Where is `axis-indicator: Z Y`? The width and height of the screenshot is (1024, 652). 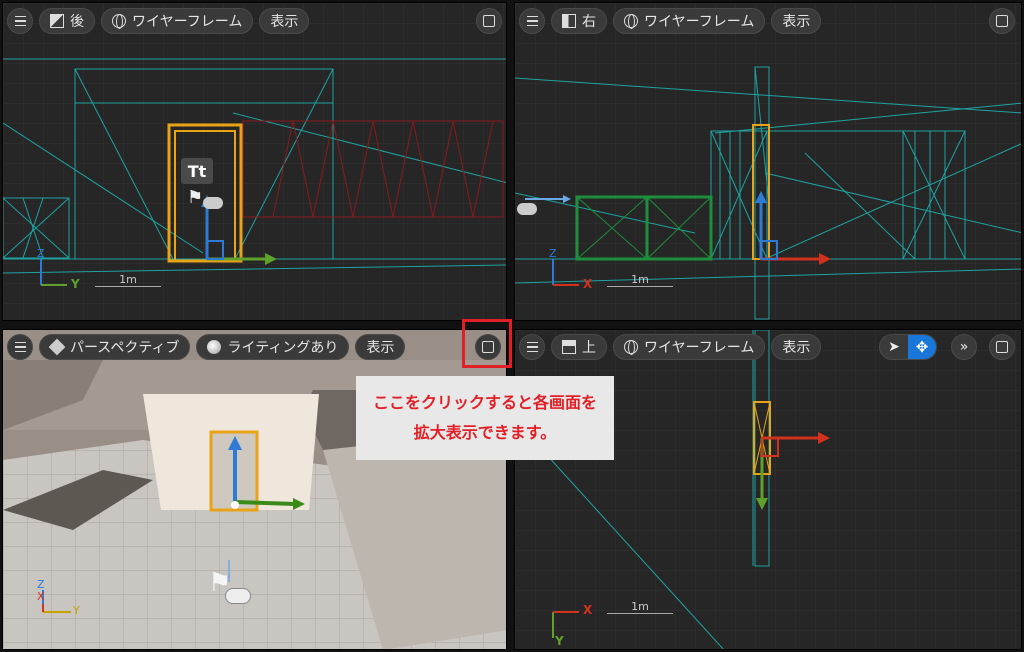
axis-indicator: Z Y is located at coordinates (58, 269).